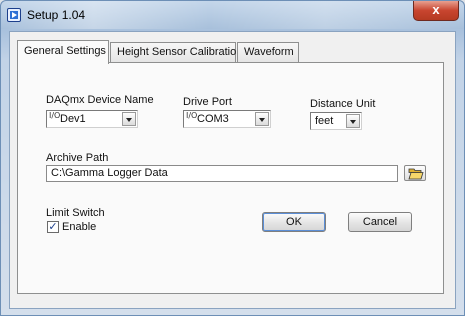 The image size is (465, 316). I want to click on distance-unit-select: feet, so click(336, 121).